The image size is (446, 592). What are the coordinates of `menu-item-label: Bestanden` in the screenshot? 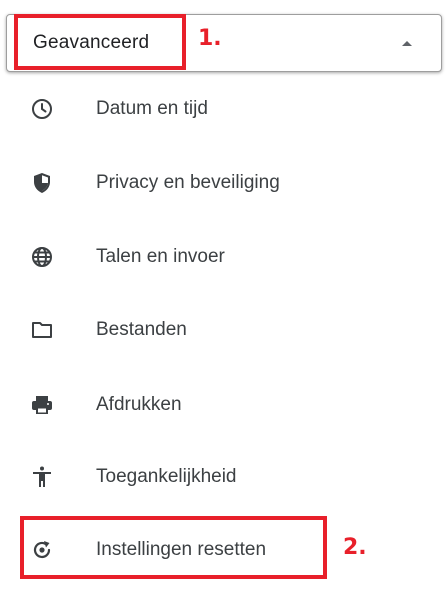 It's located at (141, 329).